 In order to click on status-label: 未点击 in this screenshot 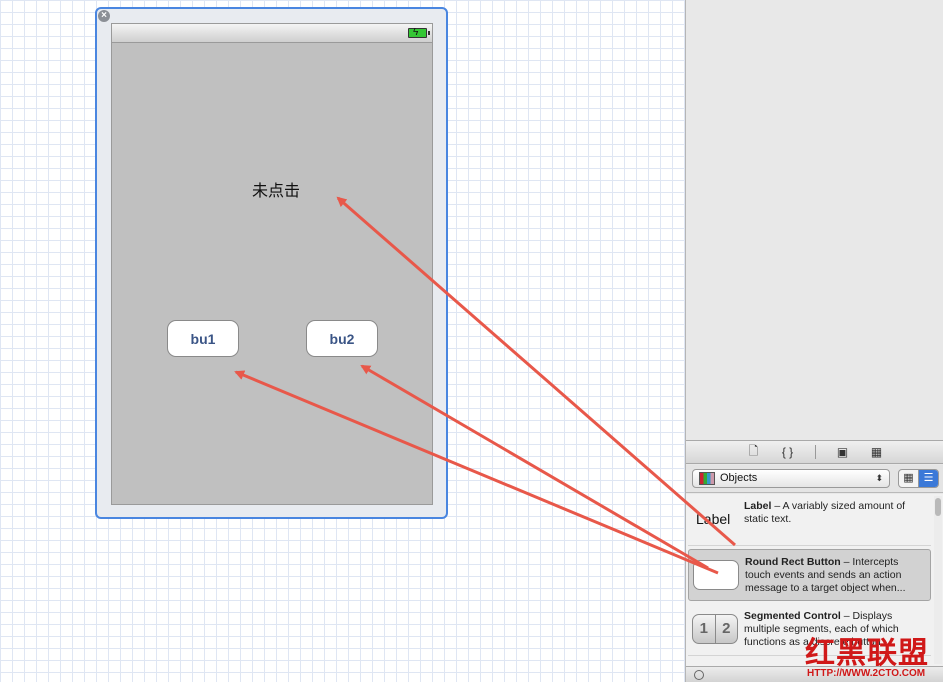, I will do `click(276, 189)`.